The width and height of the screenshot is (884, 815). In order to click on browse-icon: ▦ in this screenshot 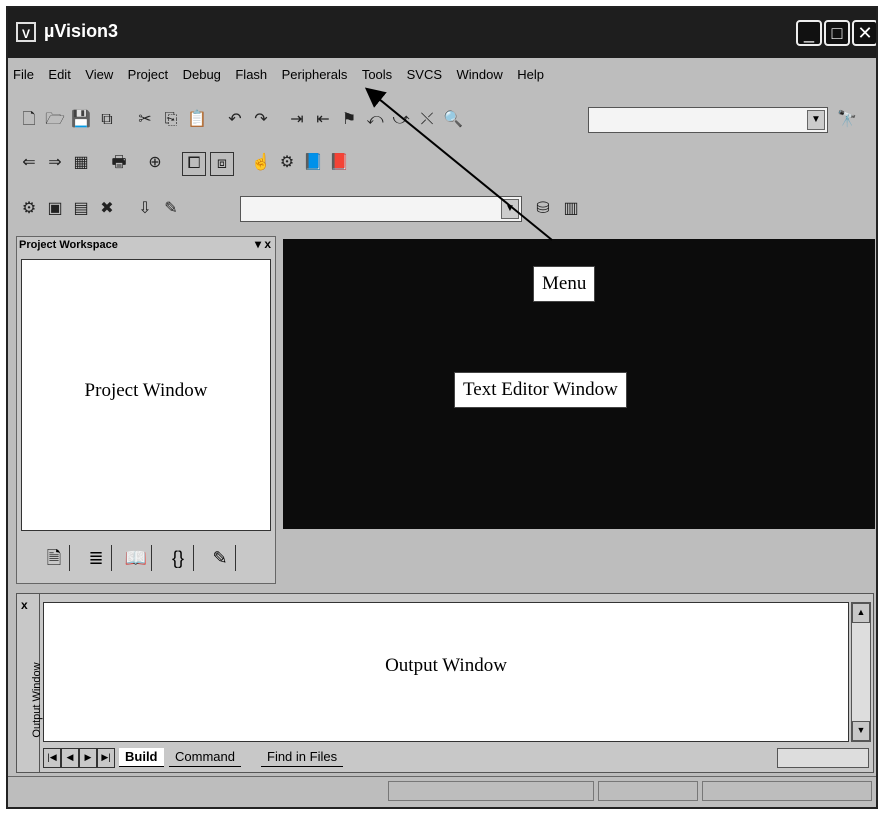, I will do `click(81, 163)`.